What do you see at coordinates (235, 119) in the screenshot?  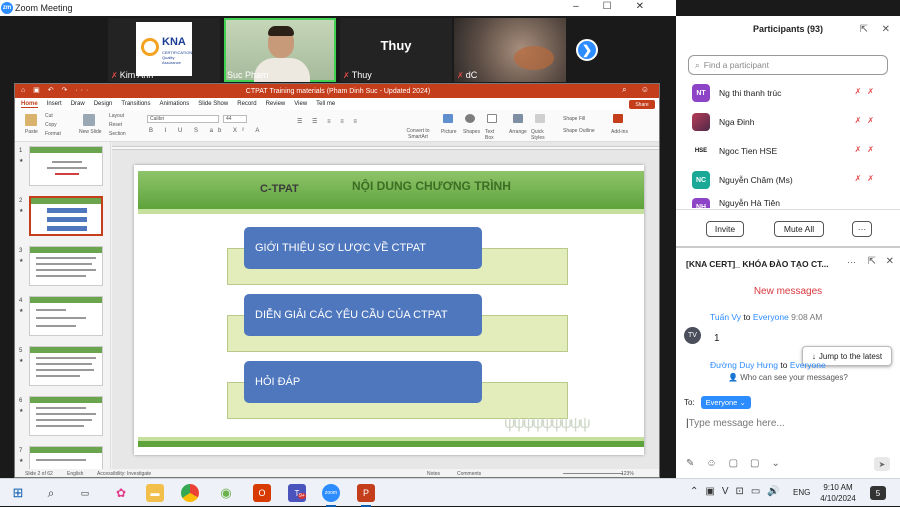 I see `font-size-select: 44` at bounding box center [235, 119].